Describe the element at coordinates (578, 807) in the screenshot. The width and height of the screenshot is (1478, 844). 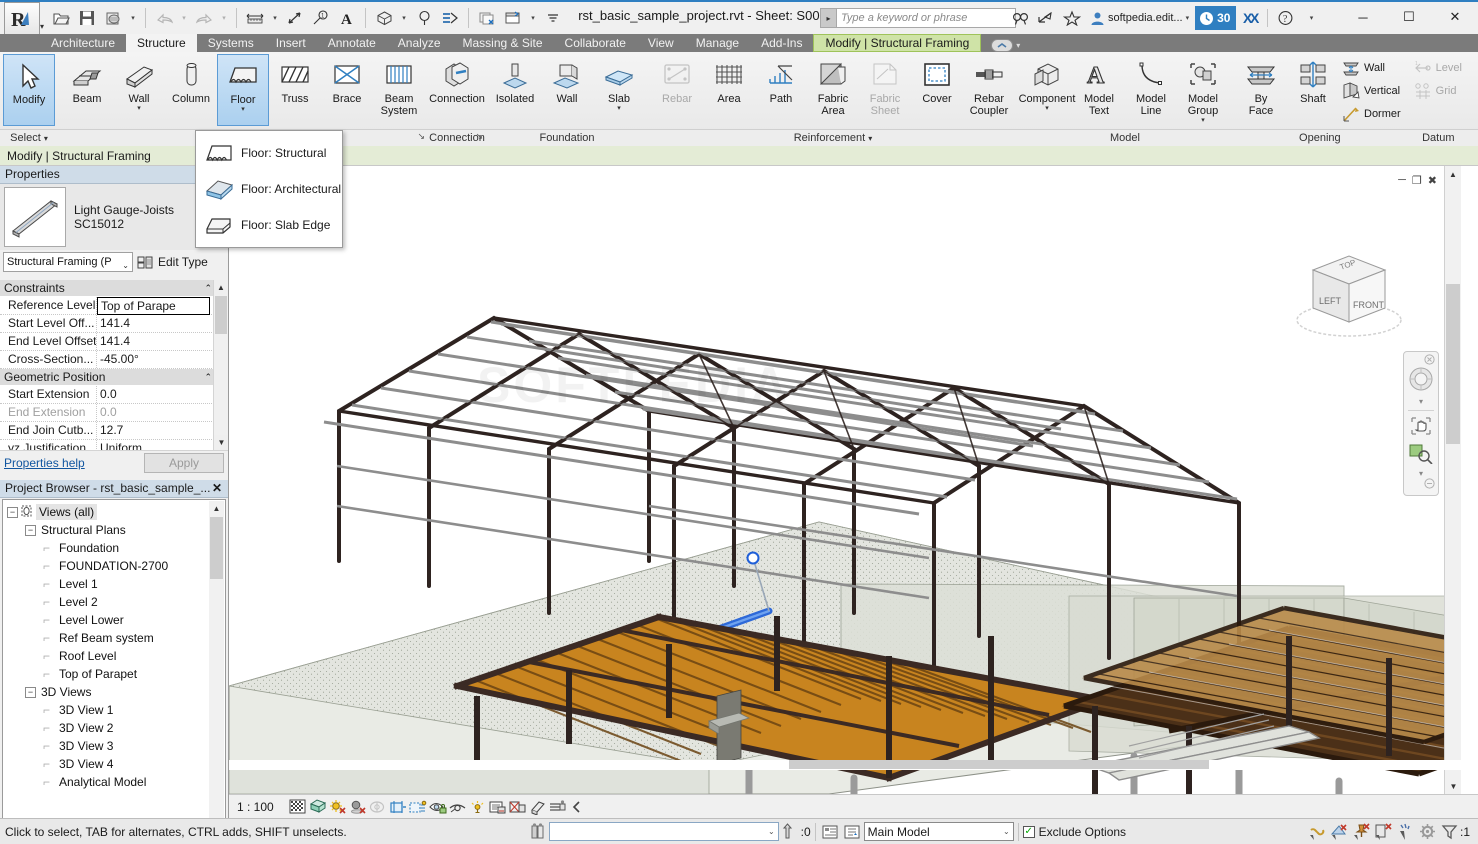
I see `collapse-arrow-icon` at that location.